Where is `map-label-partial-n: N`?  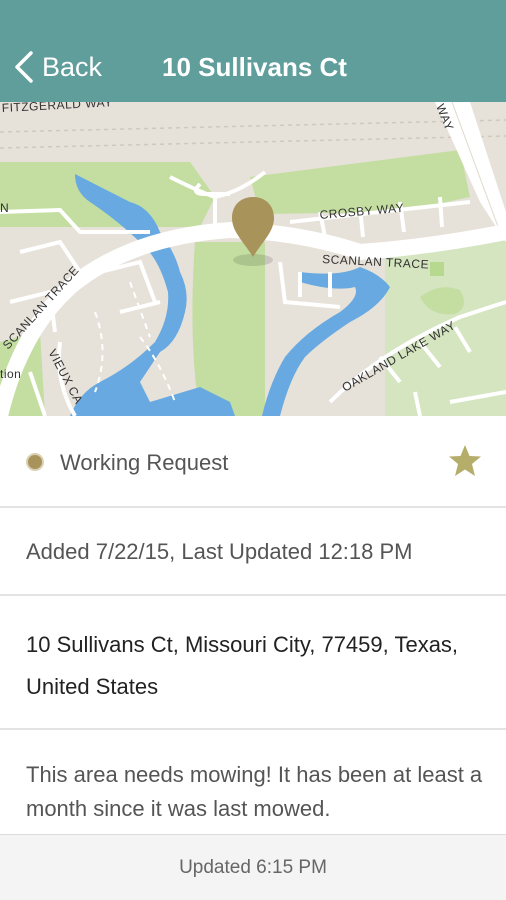
map-label-partial-n: N is located at coordinates (4, 208).